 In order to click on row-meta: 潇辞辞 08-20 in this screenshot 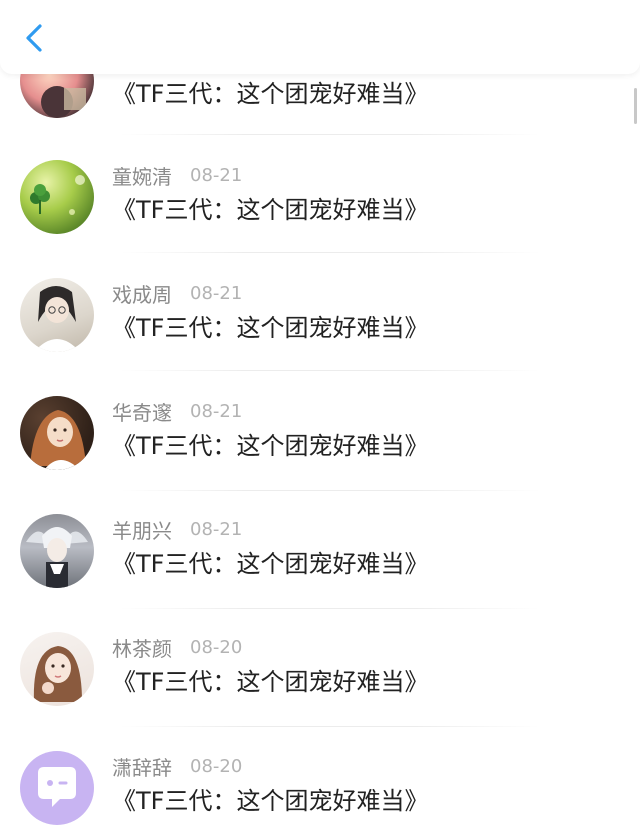, I will do `click(177, 766)`.